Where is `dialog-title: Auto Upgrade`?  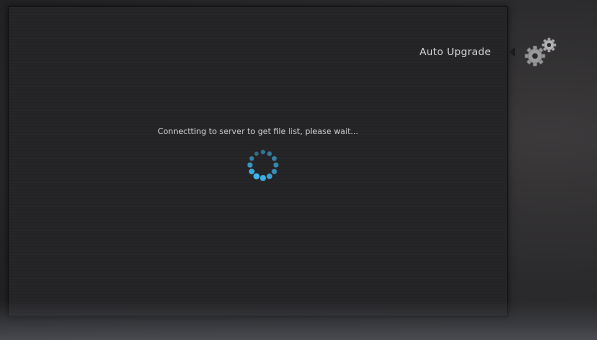 dialog-title: Auto Upgrade is located at coordinates (455, 52).